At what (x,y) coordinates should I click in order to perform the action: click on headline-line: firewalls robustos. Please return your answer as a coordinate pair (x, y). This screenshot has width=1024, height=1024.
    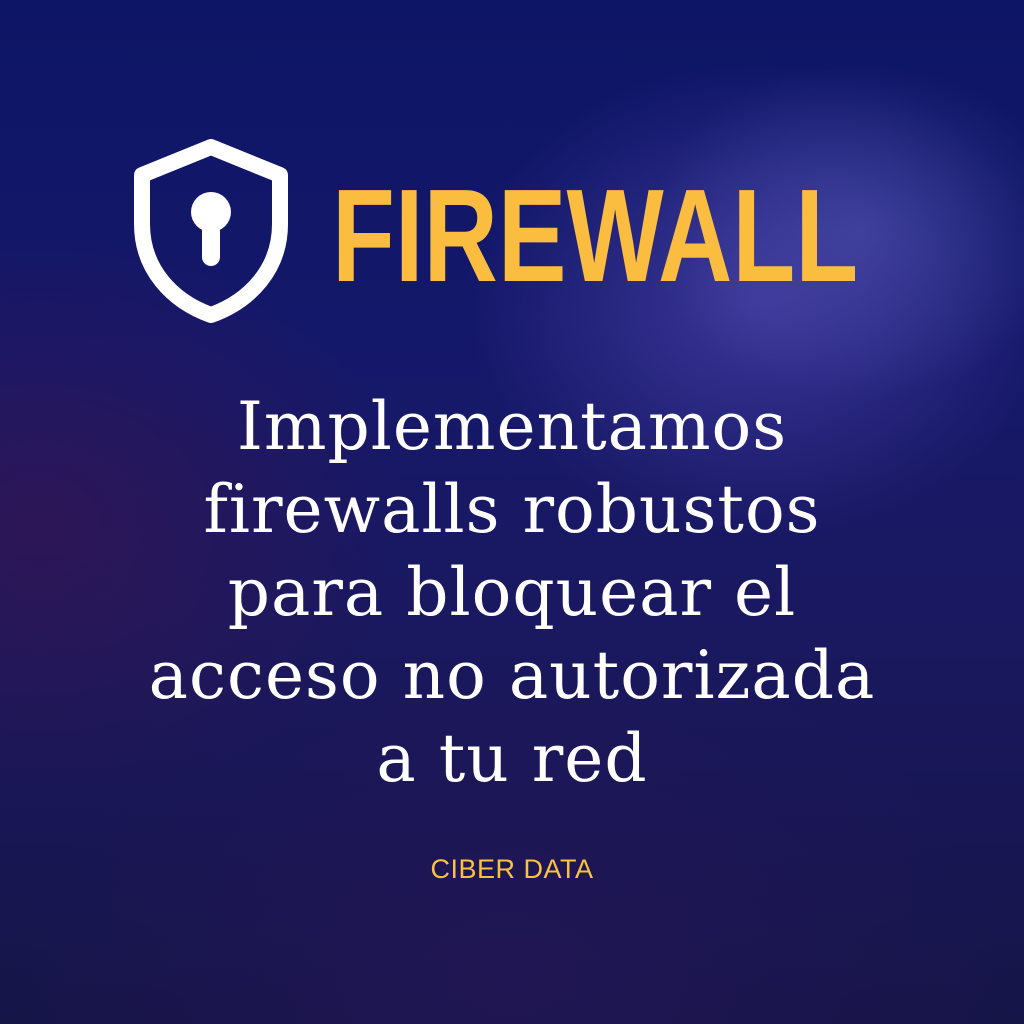
    Looking at the image, I should click on (512, 509).